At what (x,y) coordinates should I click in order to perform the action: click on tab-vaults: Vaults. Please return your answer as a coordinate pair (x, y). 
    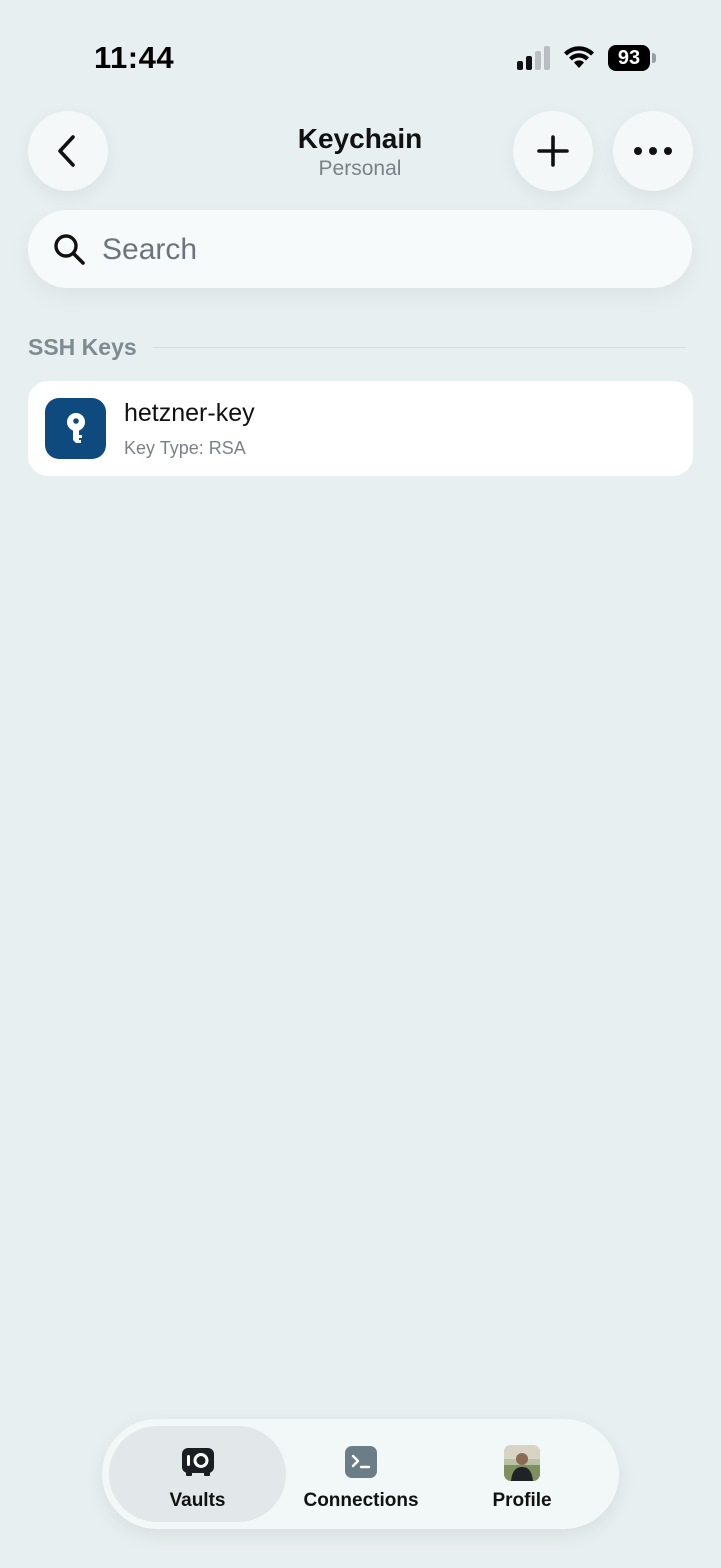
    Looking at the image, I should click on (197, 1474).